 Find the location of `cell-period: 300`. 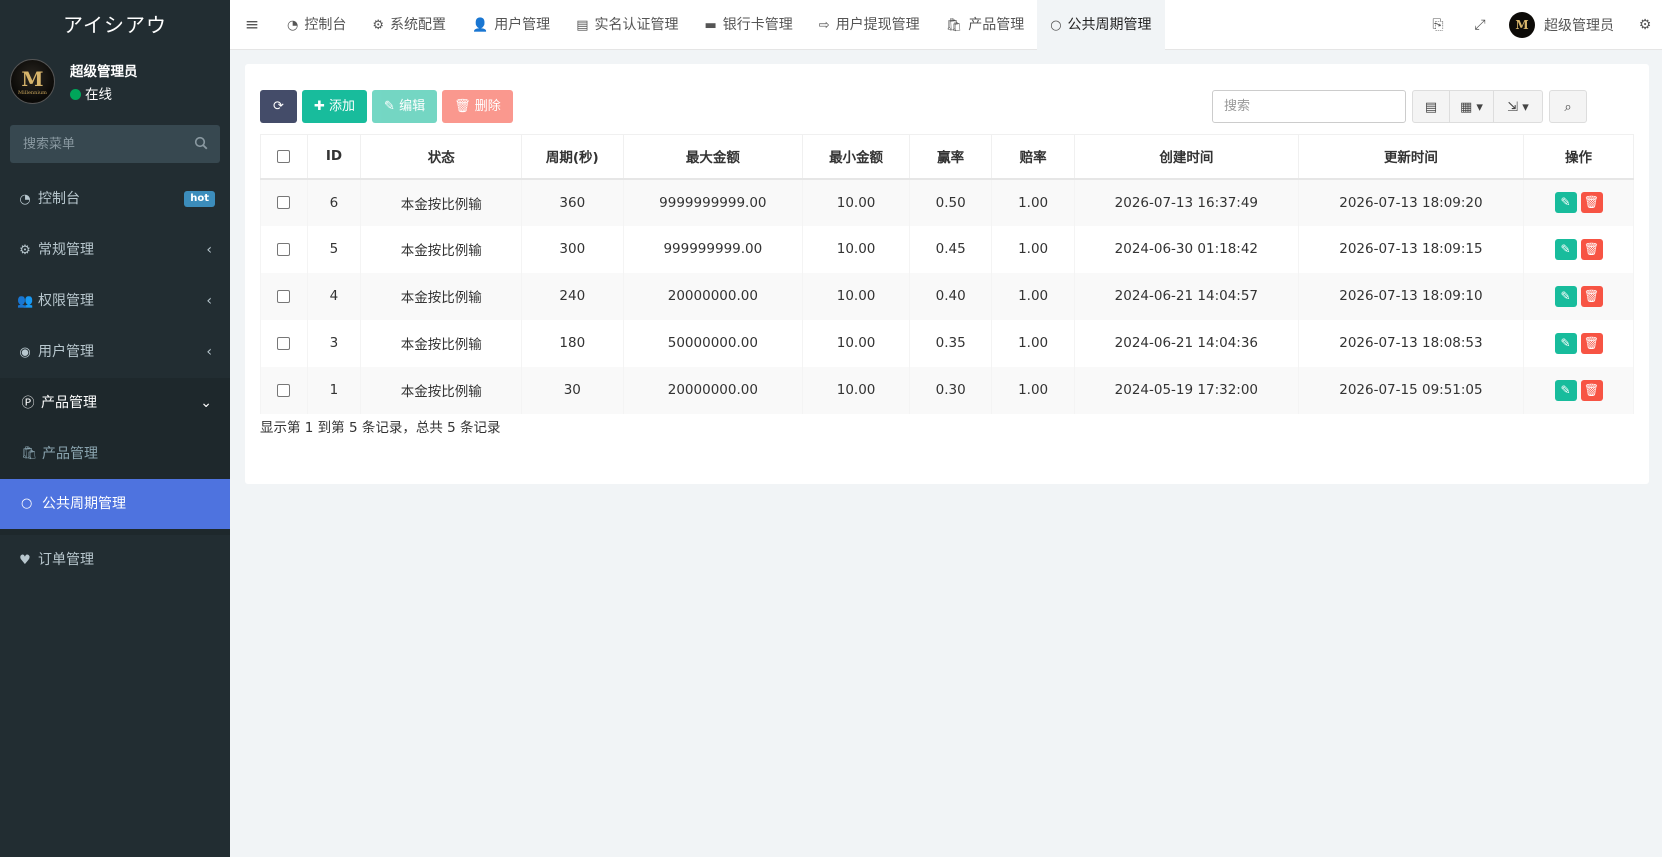

cell-period: 300 is located at coordinates (572, 249).